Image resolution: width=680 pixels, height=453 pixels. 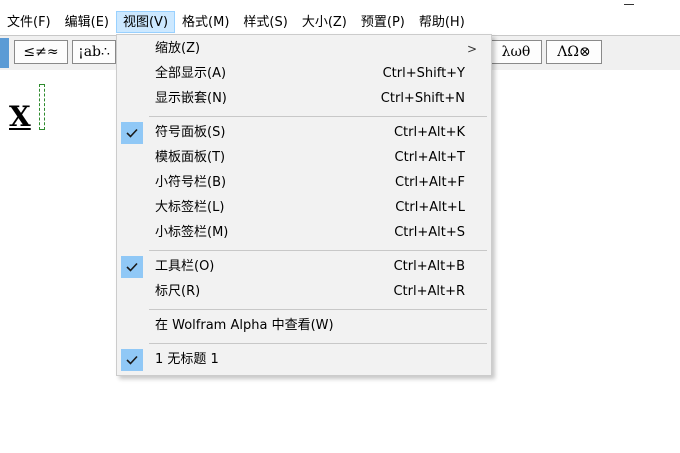 I want to click on toolbar-handle, so click(x=4, y=53).